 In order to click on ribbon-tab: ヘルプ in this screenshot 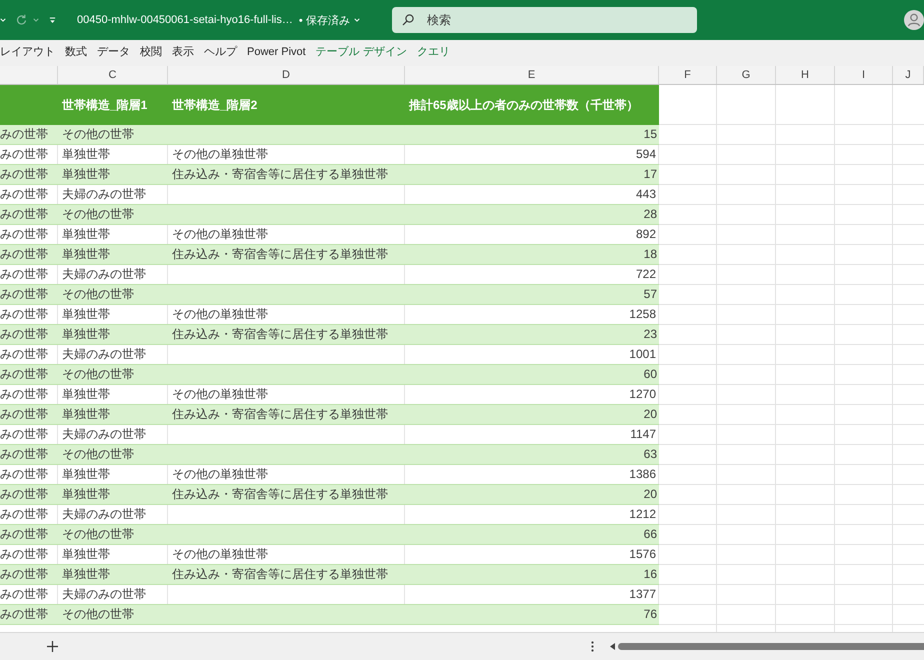, I will do `click(220, 53)`.